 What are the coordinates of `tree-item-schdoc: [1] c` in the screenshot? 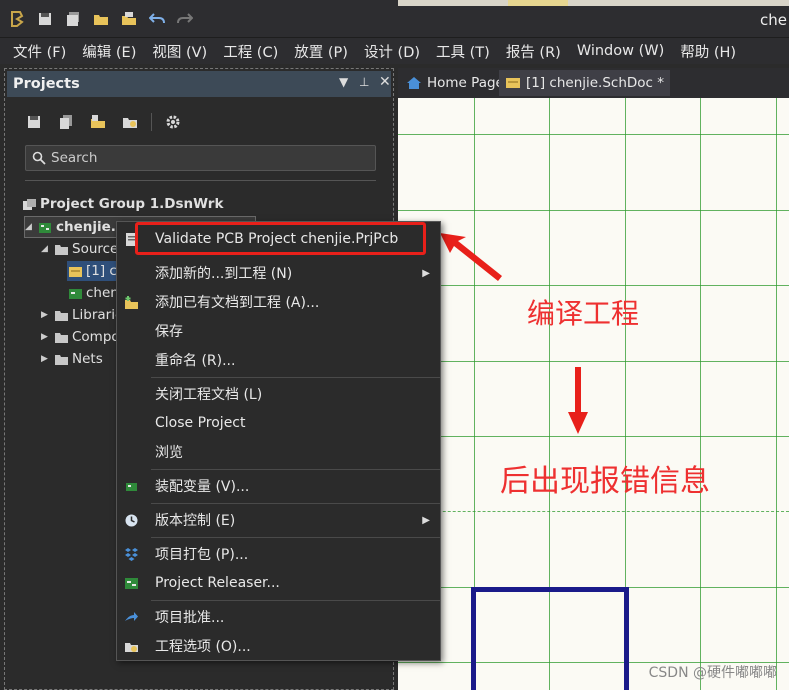 It's located at (93, 271).